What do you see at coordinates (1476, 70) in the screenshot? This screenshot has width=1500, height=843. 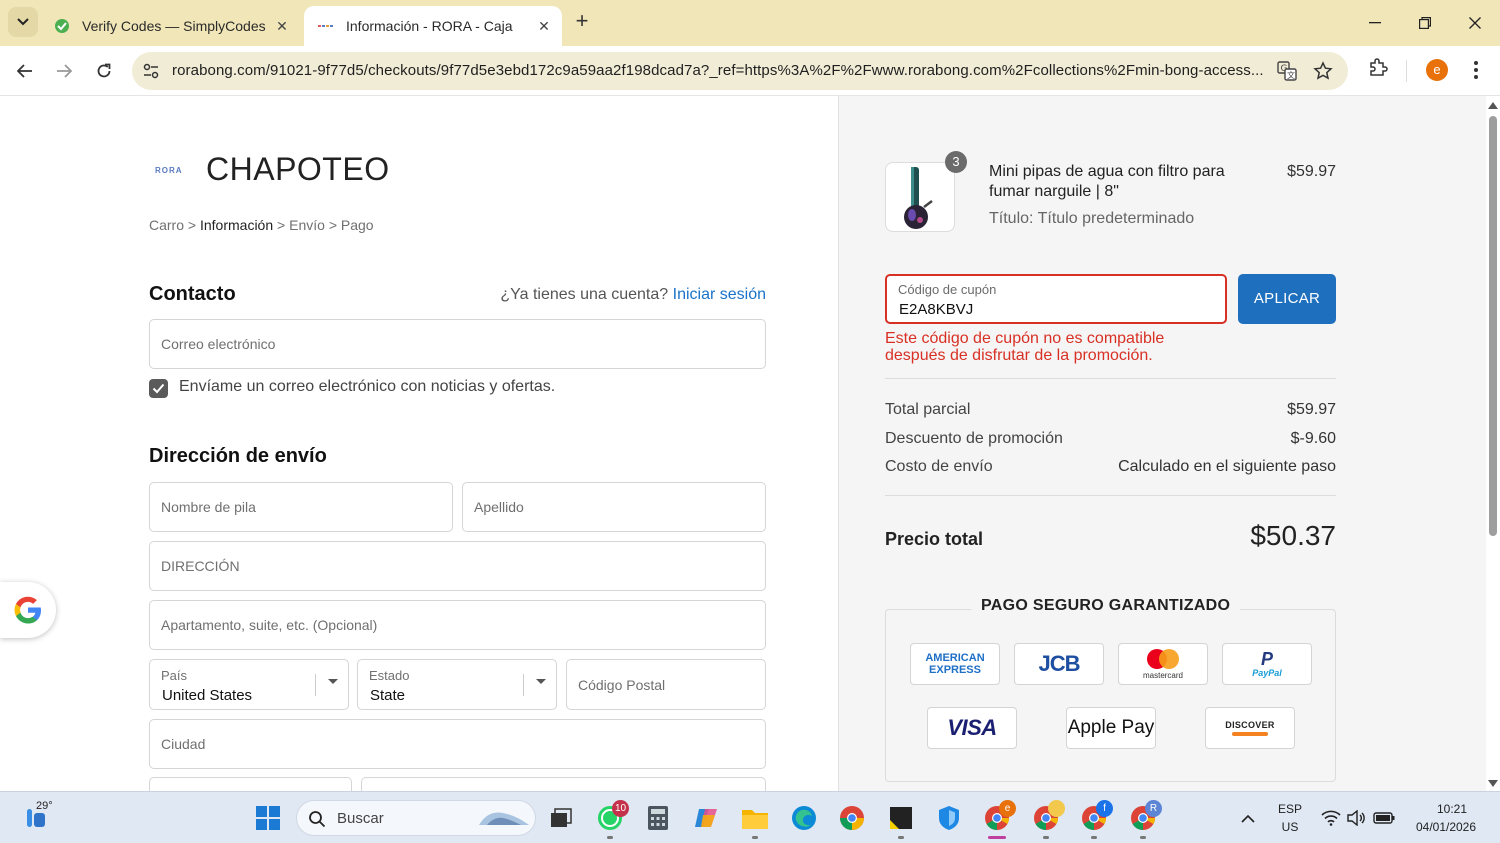 I see `browser-menu-icon` at bounding box center [1476, 70].